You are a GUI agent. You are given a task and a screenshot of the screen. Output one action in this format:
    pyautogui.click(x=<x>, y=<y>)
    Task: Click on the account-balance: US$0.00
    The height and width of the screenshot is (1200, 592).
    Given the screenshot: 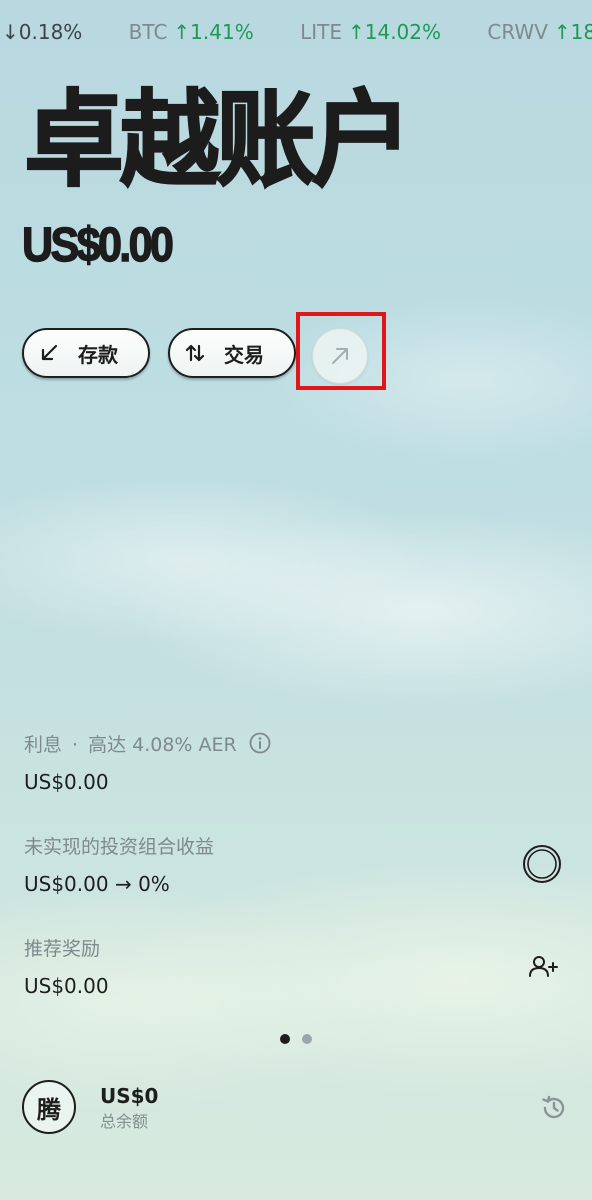 What is the action you would take?
    pyautogui.click(x=97, y=245)
    